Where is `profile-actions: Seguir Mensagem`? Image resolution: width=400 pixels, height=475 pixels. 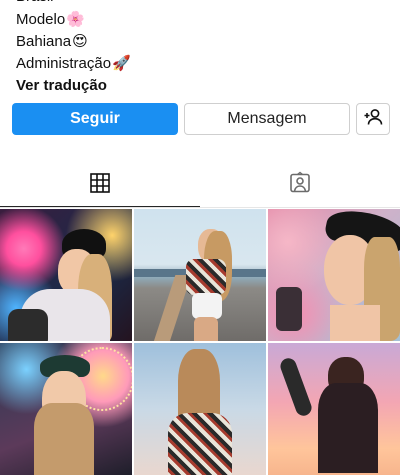
profile-actions: Seguir Mensagem is located at coordinates (201, 119).